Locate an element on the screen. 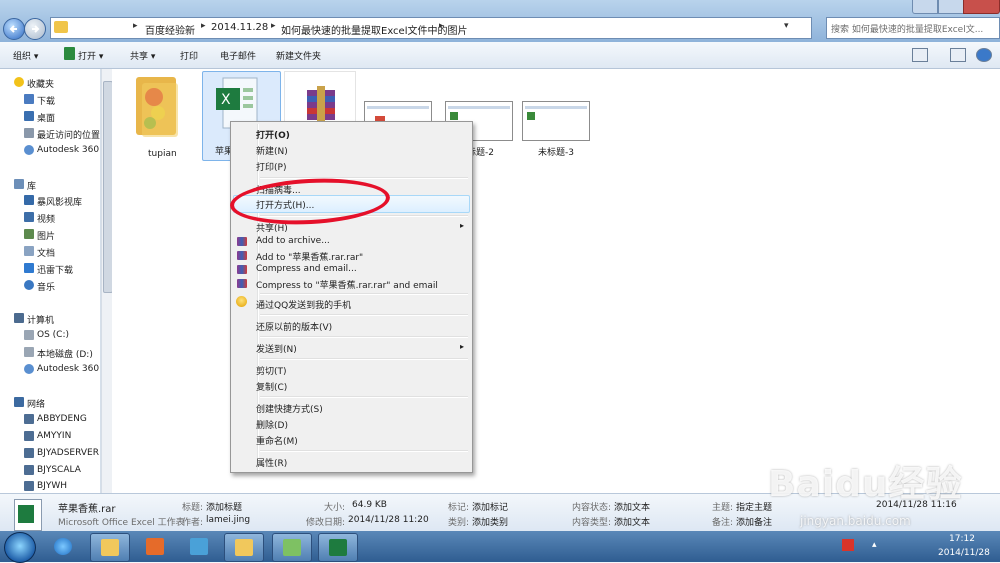 The width and height of the screenshot is (1000, 563). network-icon is located at coordinates (19, 402).